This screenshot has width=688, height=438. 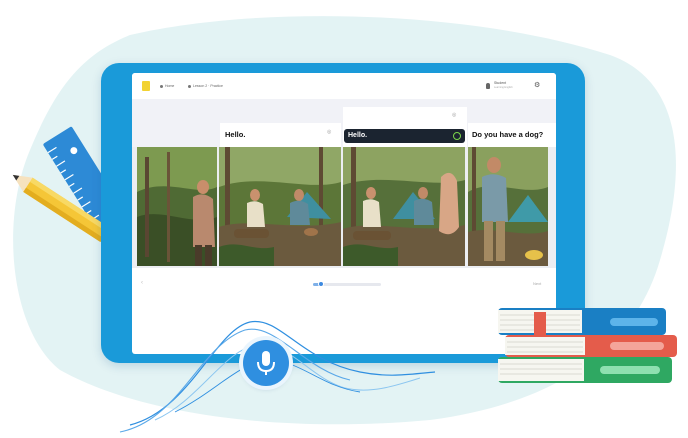 I want to click on user-subtitle: Learning English, so click(x=503, y=87).